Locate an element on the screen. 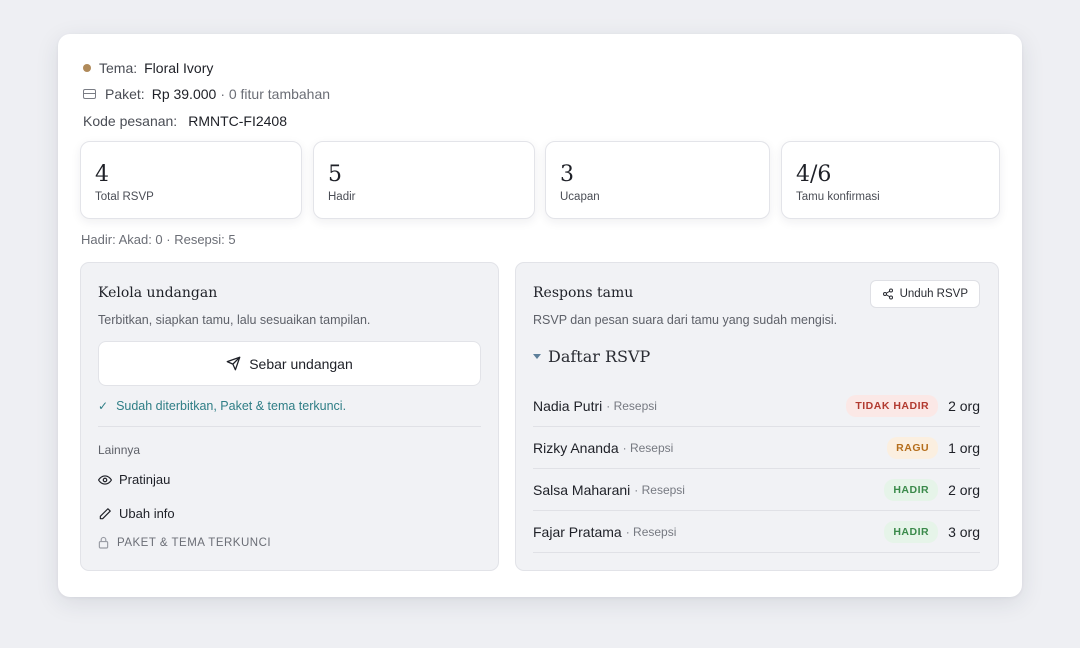 The height and width of the screenshot is (648, 1080). share-button-label: Sebar undangan is located at coordinates (301, 363).